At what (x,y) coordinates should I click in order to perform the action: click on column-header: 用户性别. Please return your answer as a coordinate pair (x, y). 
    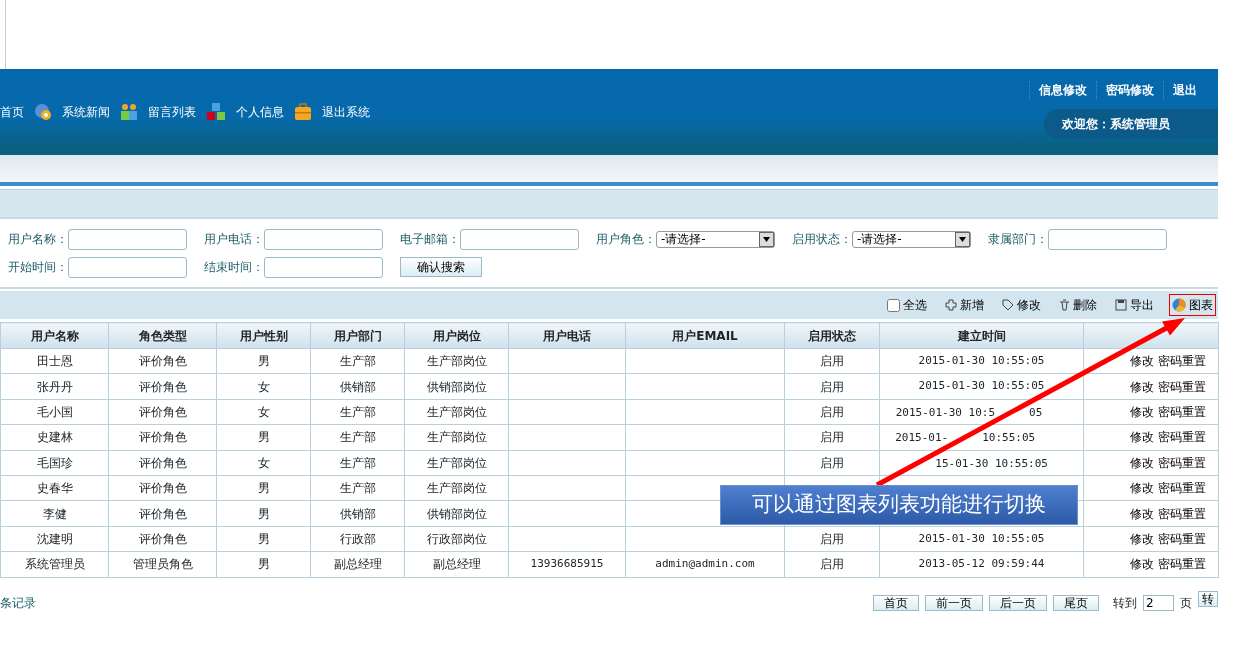
    Looking at the image, I should click on (263, 335).